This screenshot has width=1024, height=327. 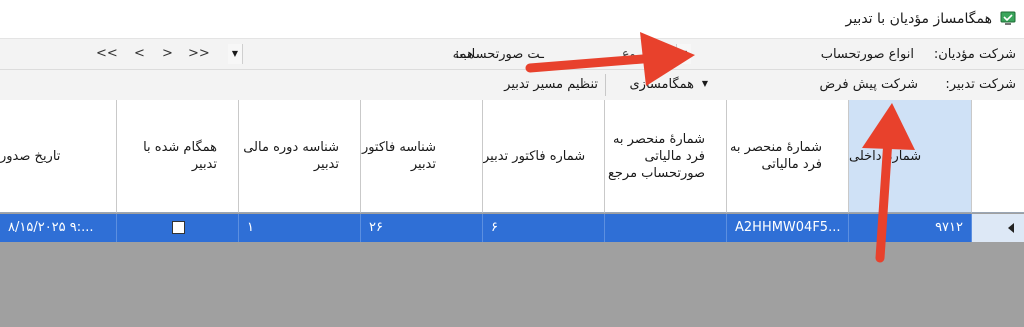 What do you see at coordinates (998, 228) in the screenshot?
I see `row-selector` at bounding box center [998, 228].